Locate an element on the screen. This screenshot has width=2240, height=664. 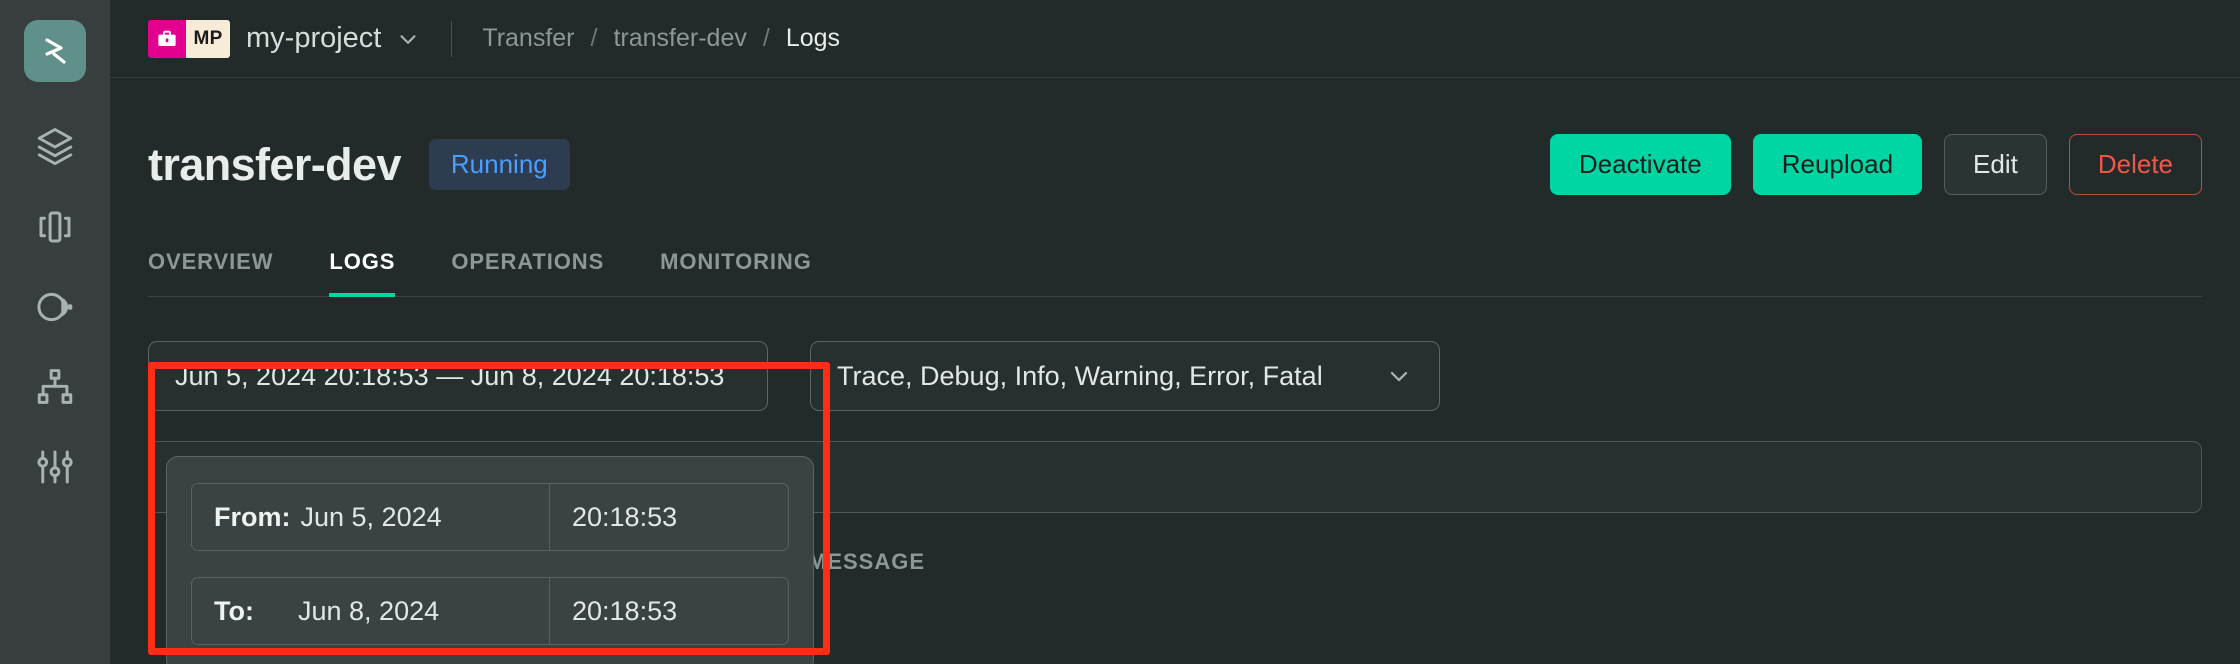
breadcrumb-item-transfer-dev: transfer-dev is located at coordinates (679, 38).